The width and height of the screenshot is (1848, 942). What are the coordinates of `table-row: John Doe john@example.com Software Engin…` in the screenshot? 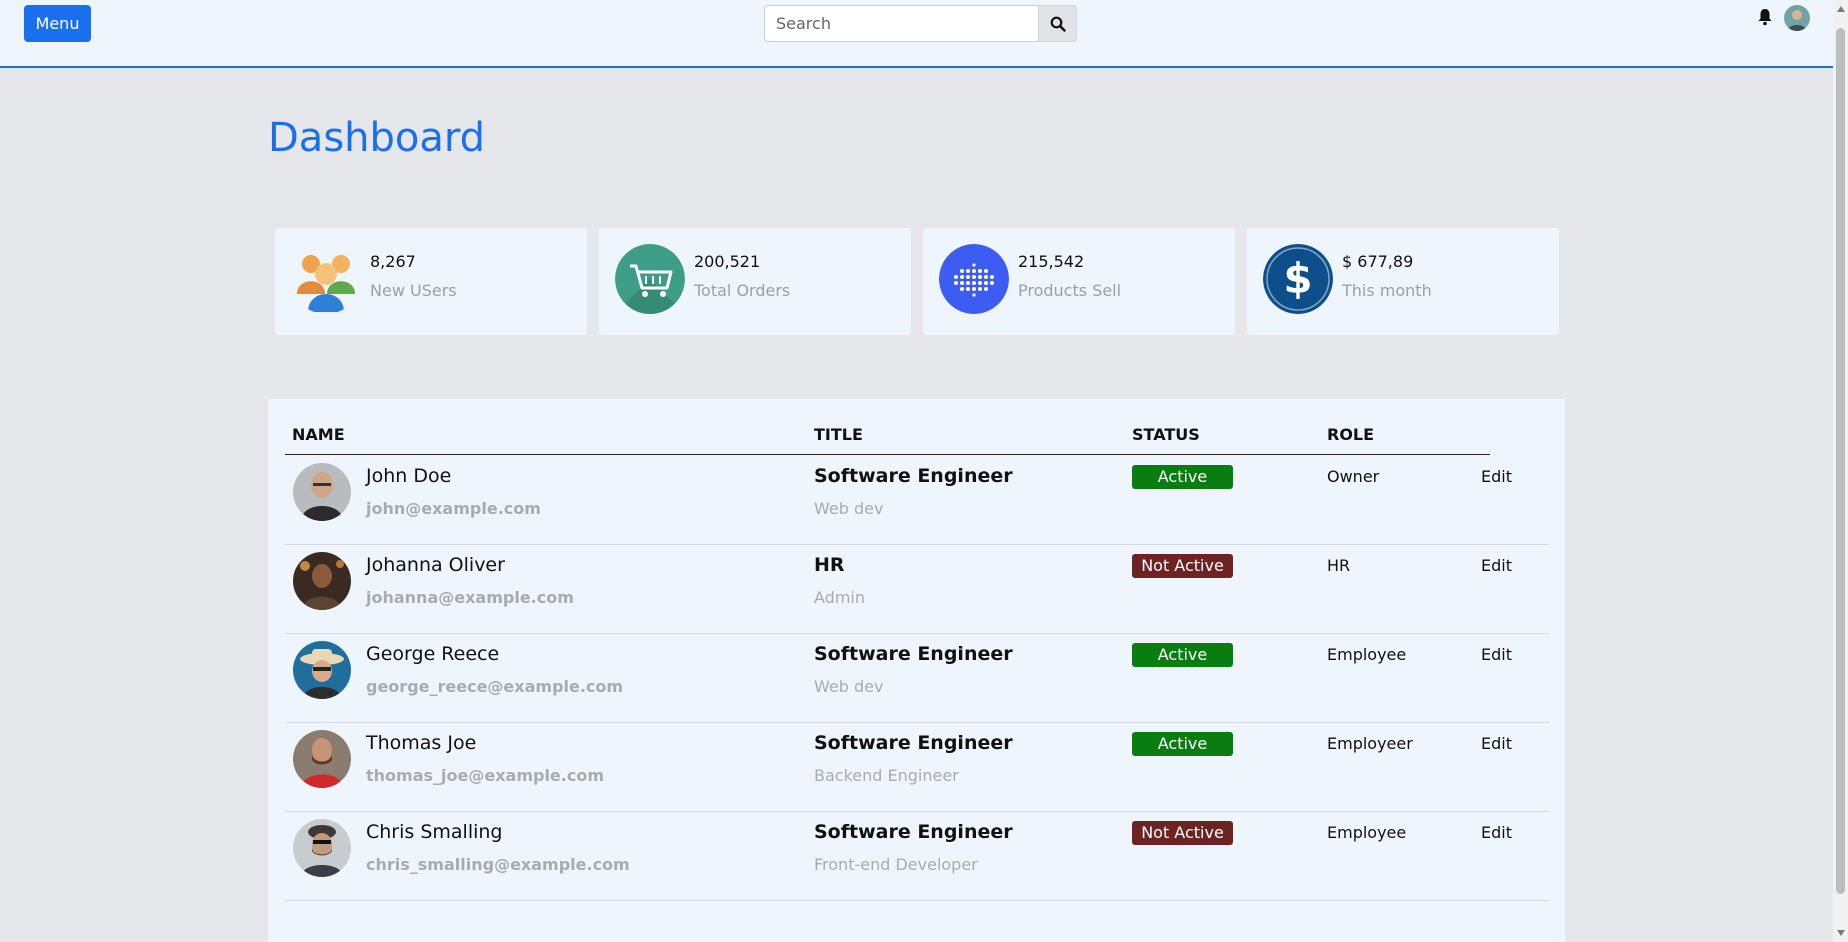 It's located at (917, 500).